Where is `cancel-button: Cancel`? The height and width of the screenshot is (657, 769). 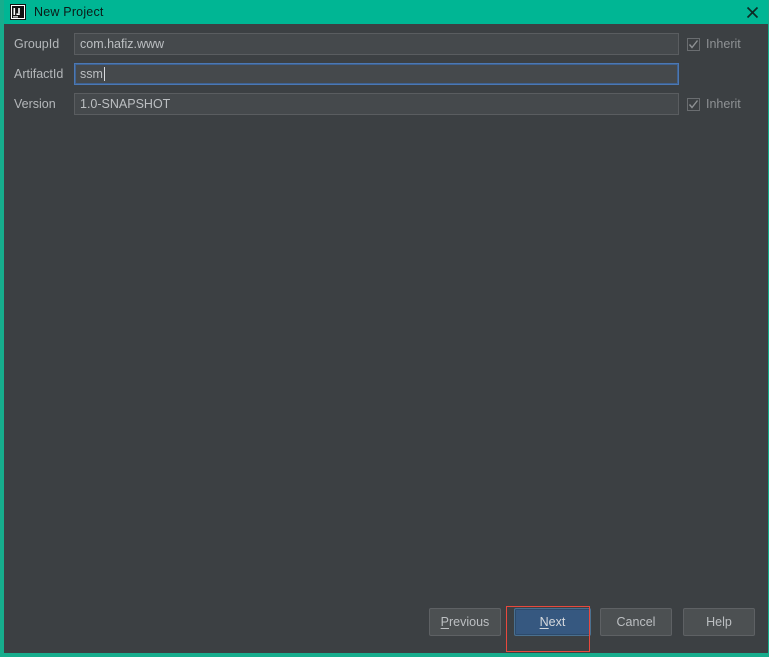 cancel-button: Cancel is located at coordinates (636, 622).